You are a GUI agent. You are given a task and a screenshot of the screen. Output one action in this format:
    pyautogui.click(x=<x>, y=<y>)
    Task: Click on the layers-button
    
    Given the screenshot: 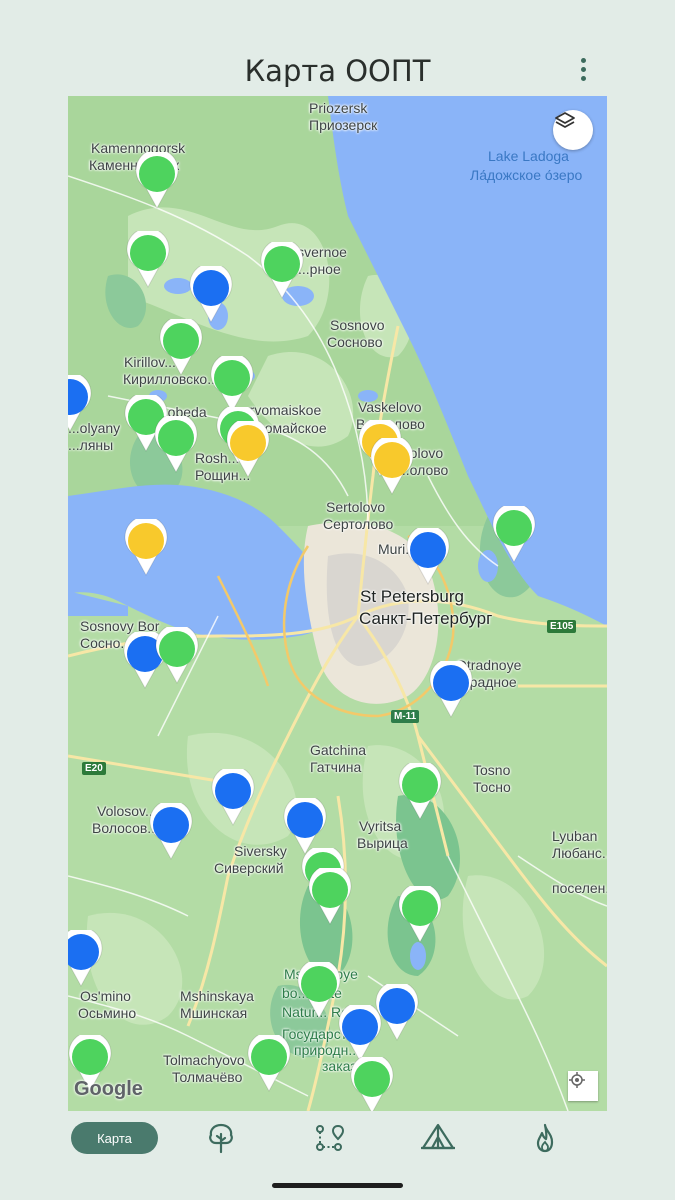 What is the action you would take?
    pyautogui.click(x=573, y=130)
    